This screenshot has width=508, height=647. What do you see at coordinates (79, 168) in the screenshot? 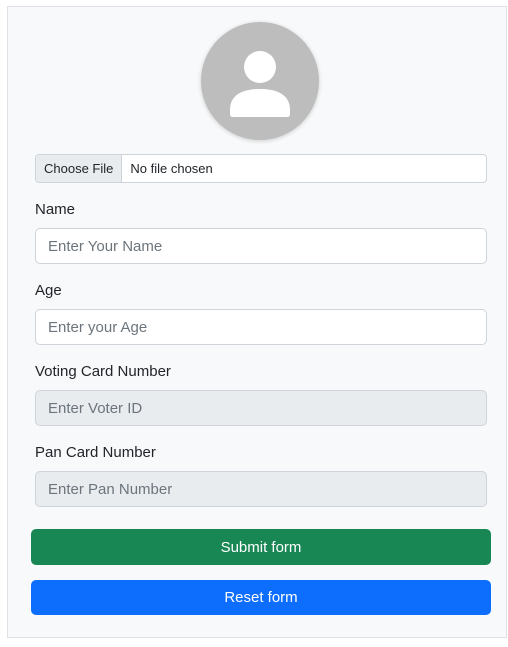
I see `choose-file-button: Choose File` at bounding box center [79, 168].